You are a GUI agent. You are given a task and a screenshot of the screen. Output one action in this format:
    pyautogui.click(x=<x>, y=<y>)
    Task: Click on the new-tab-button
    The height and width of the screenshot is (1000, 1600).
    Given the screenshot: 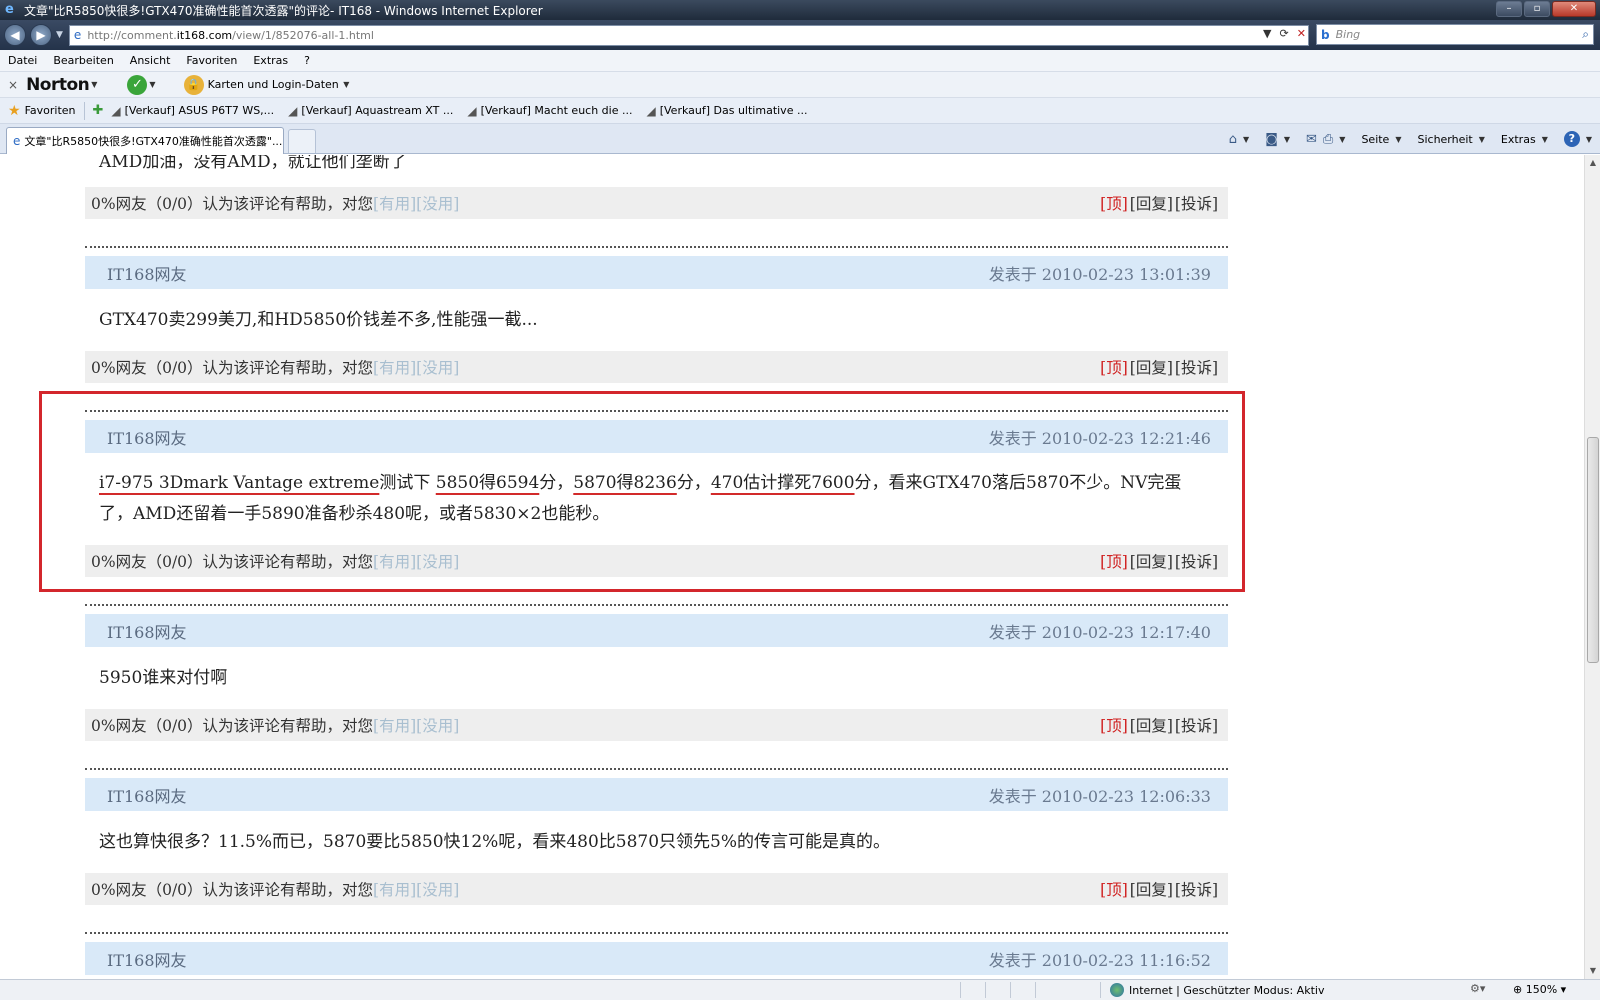 What is the action you would take?
    pyautogui.click(x=302, y=141)
    